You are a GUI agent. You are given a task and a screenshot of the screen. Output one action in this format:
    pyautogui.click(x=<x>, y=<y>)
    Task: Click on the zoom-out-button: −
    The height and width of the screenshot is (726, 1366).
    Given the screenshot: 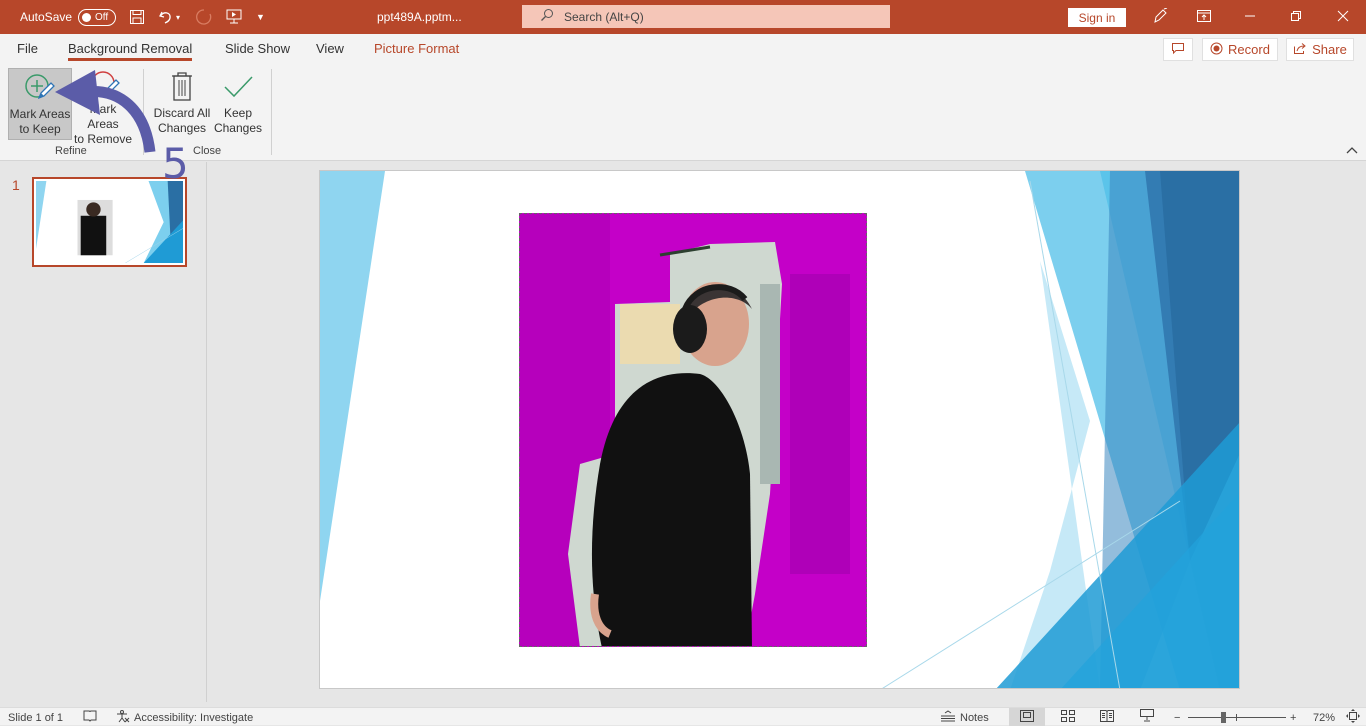 What is the action you would take?
    pyautogui.click(x=1177, y=717)
    